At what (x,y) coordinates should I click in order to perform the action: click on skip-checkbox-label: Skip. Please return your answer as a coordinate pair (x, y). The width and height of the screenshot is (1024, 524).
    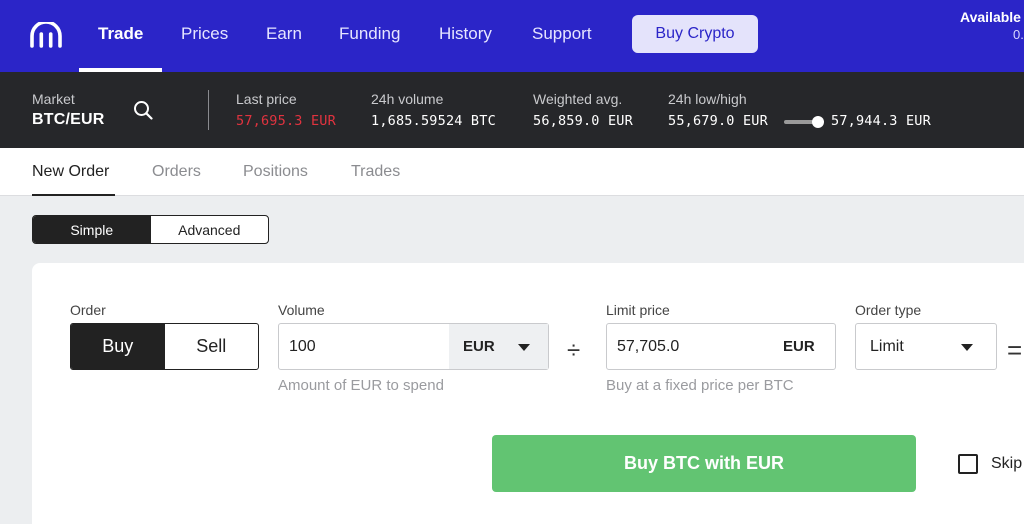
    Looking at the image, I should click on (1006, 464).